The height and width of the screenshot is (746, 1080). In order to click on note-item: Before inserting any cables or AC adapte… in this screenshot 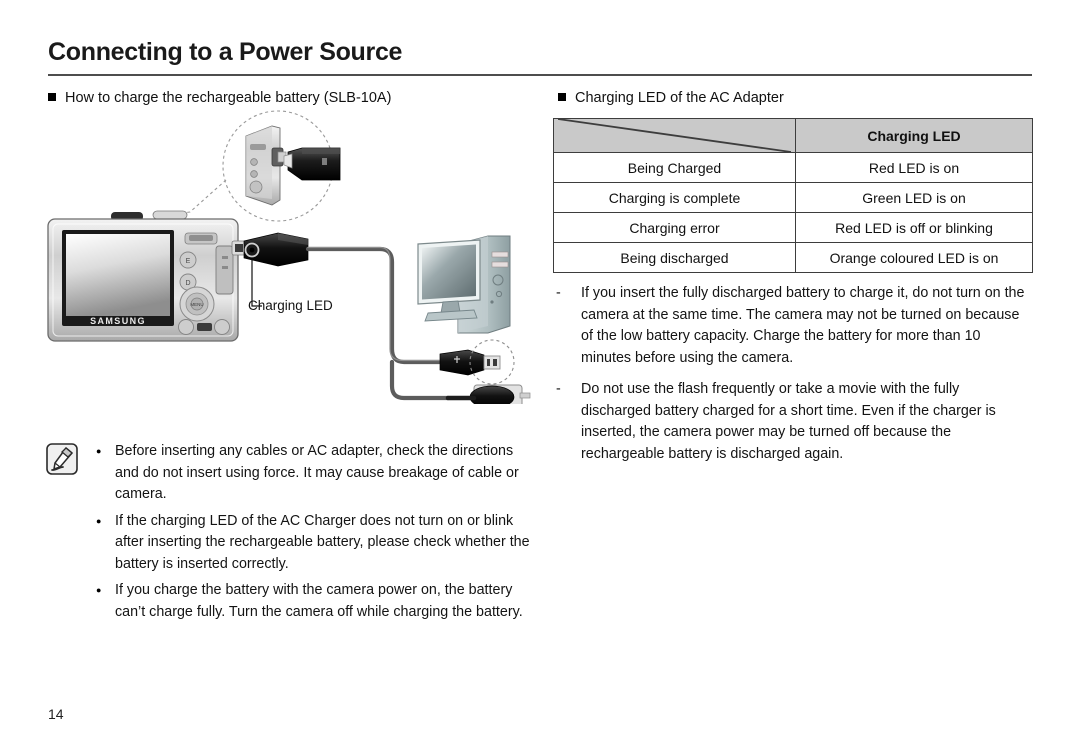, I will do `click(315, 473)`.